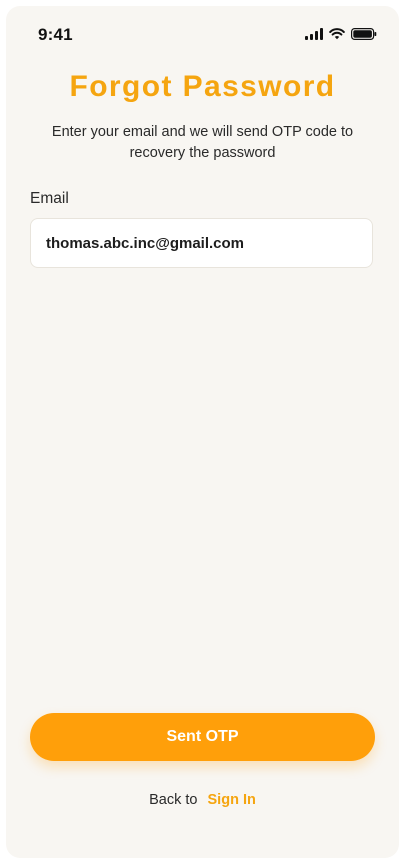  I want to click on email-value: thomas.abc.inc@gmail.com, so click(145, 243).